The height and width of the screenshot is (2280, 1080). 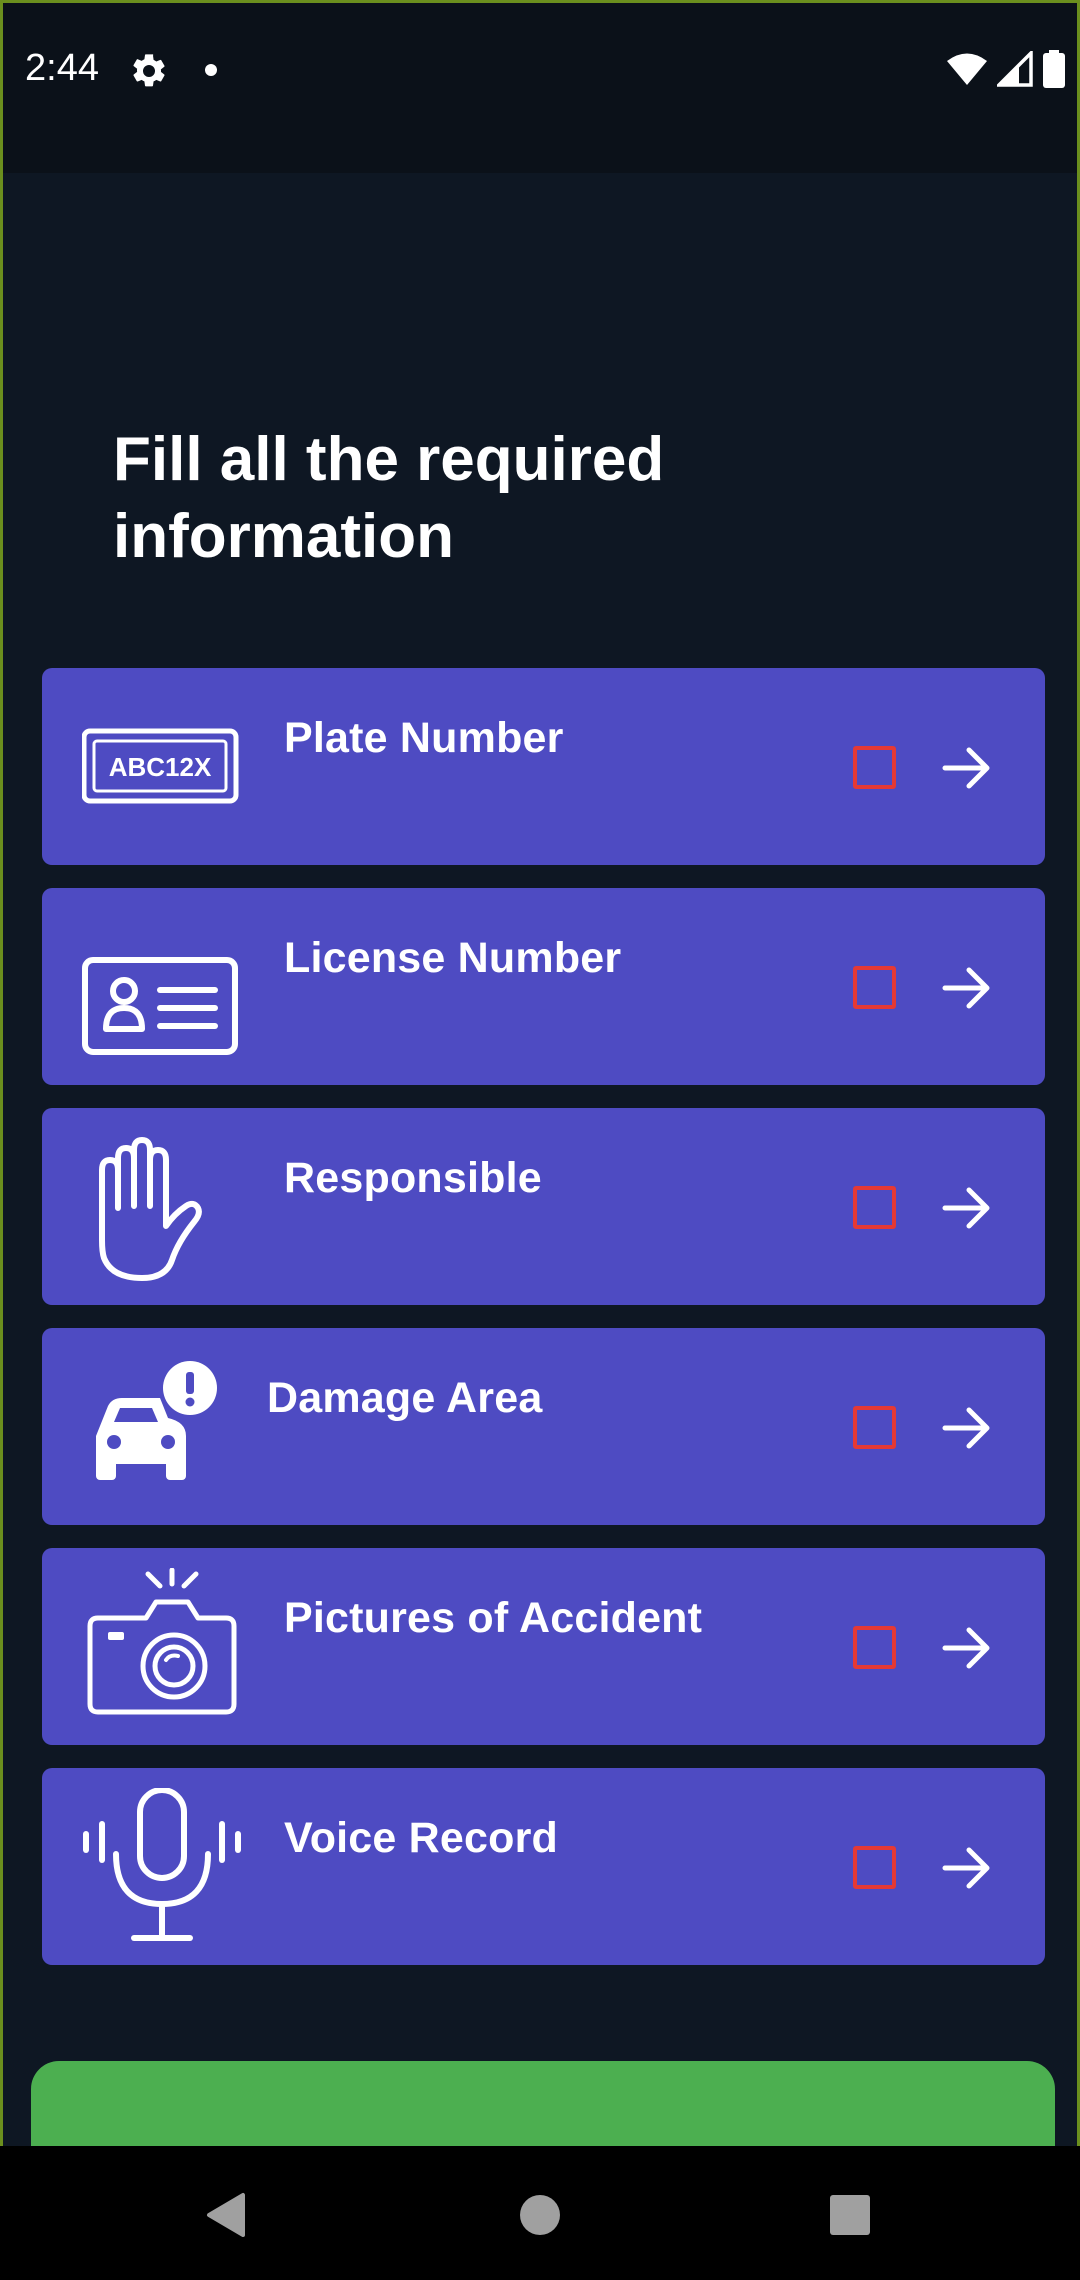 I want to click on car-alert-icon, so click(x=156, y=1420).